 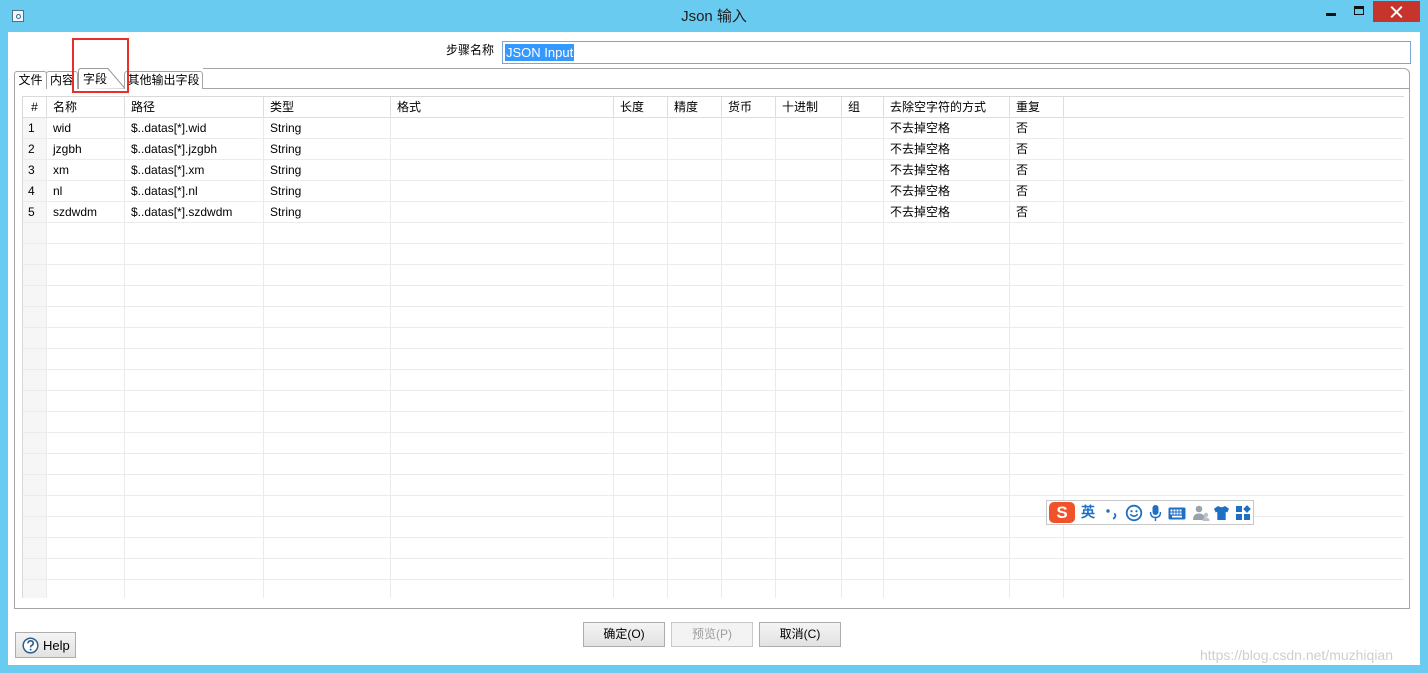 I want to click on name-cell: wid, so click(x=86, y=128).